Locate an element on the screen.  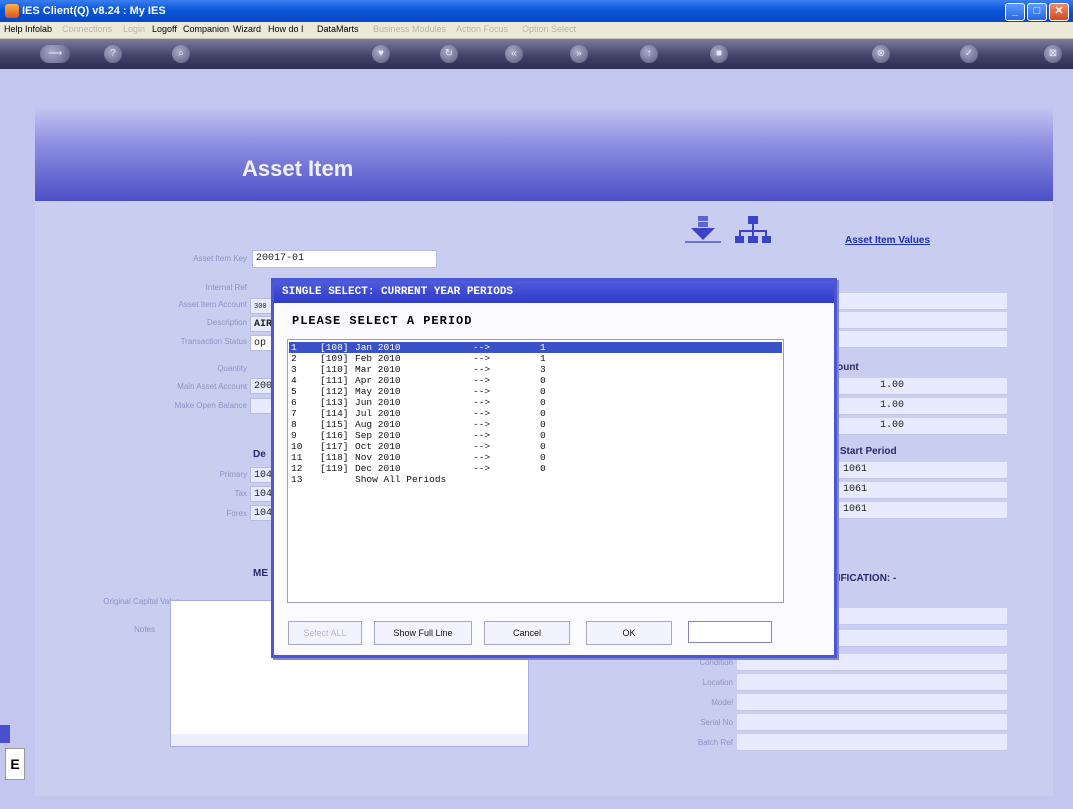
period-month: Nov 2010 is located at coordinates (378, 457).